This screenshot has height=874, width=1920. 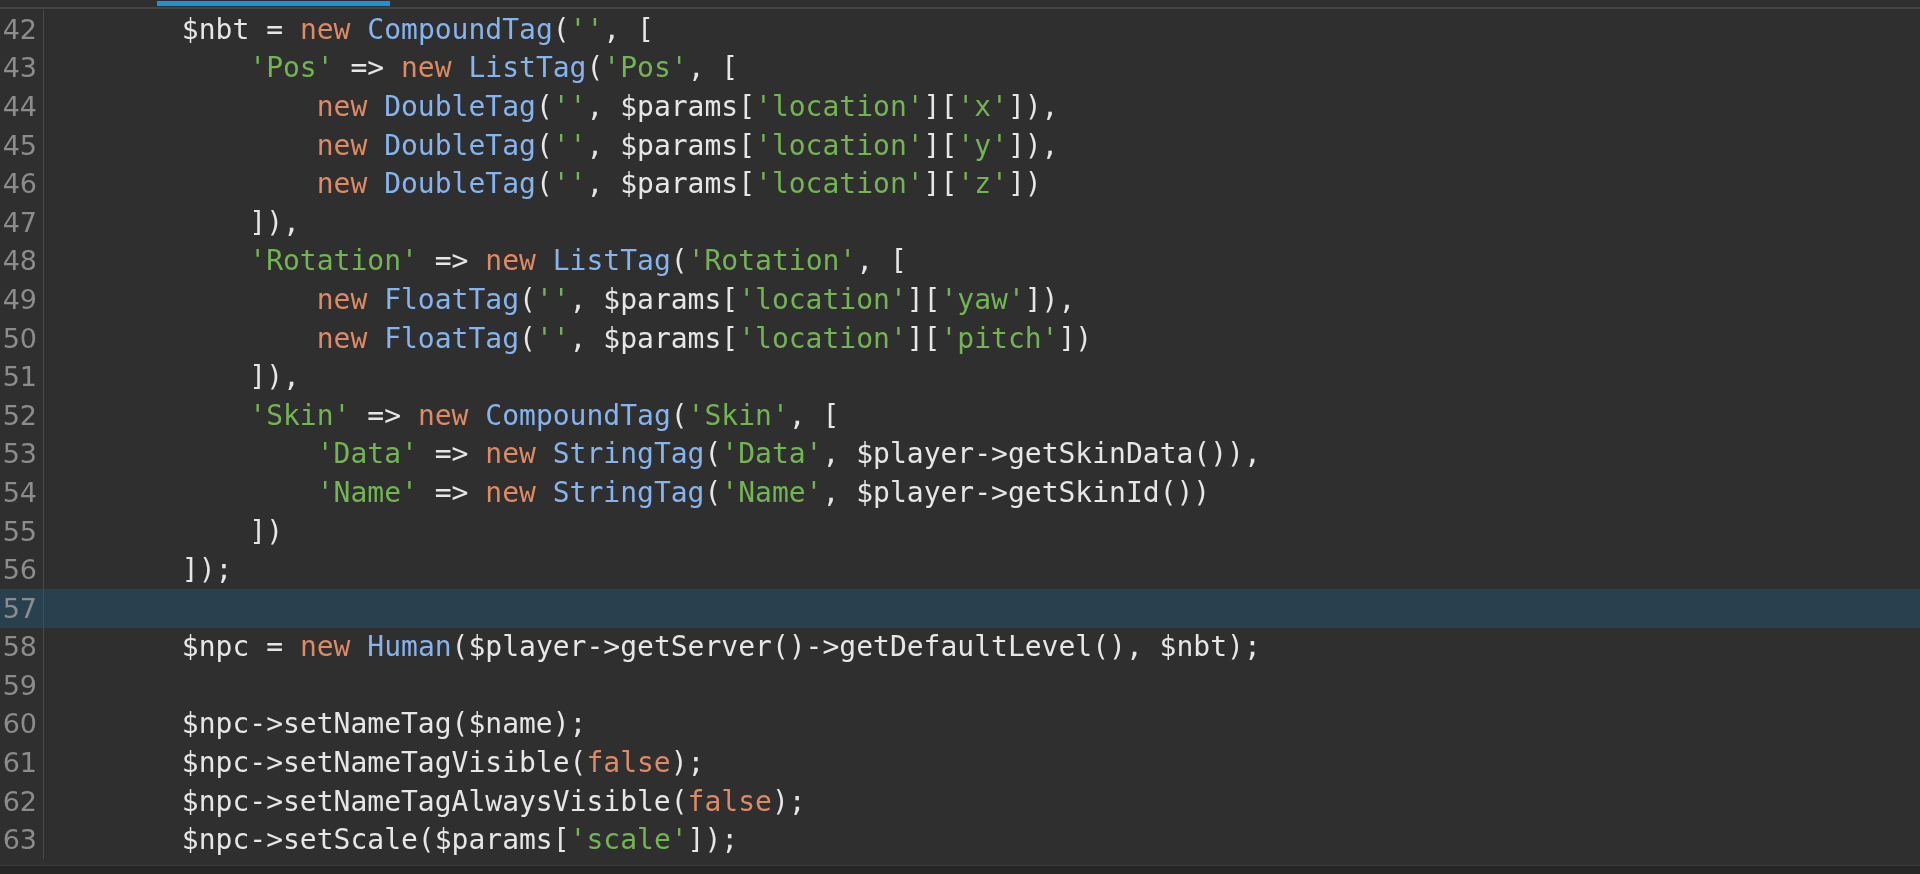 I want to click on code-line: new FloatTag('', $params['location']['yaw']),, so click(x=695, y=299).